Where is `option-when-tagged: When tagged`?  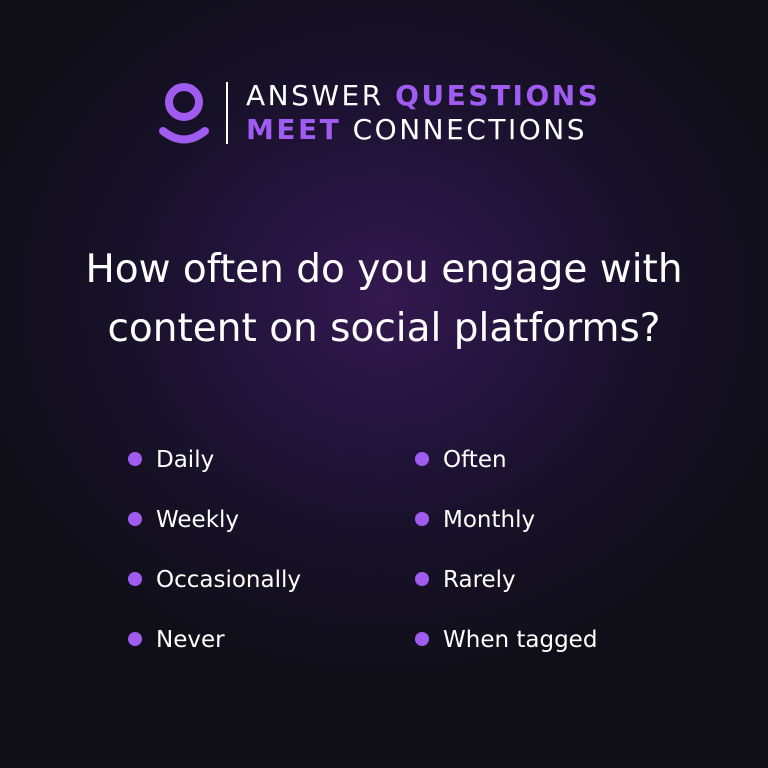
option-when-tagged: When tagged is located at coordinates (506, 640).